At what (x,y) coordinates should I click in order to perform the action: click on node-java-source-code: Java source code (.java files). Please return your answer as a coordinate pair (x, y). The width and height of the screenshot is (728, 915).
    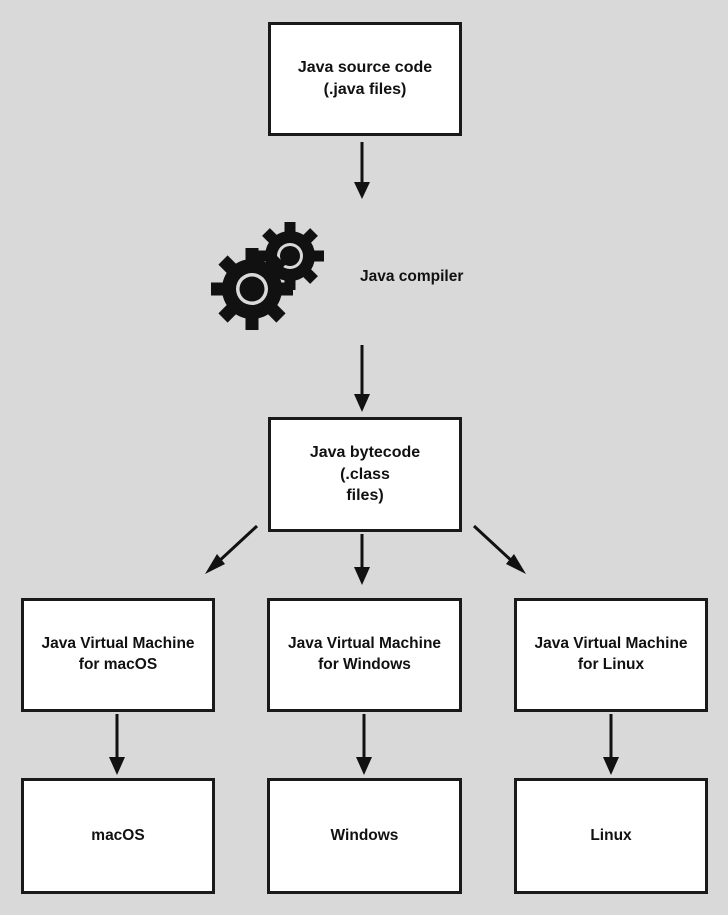
    Looking at the image, I should click on (365, 79).